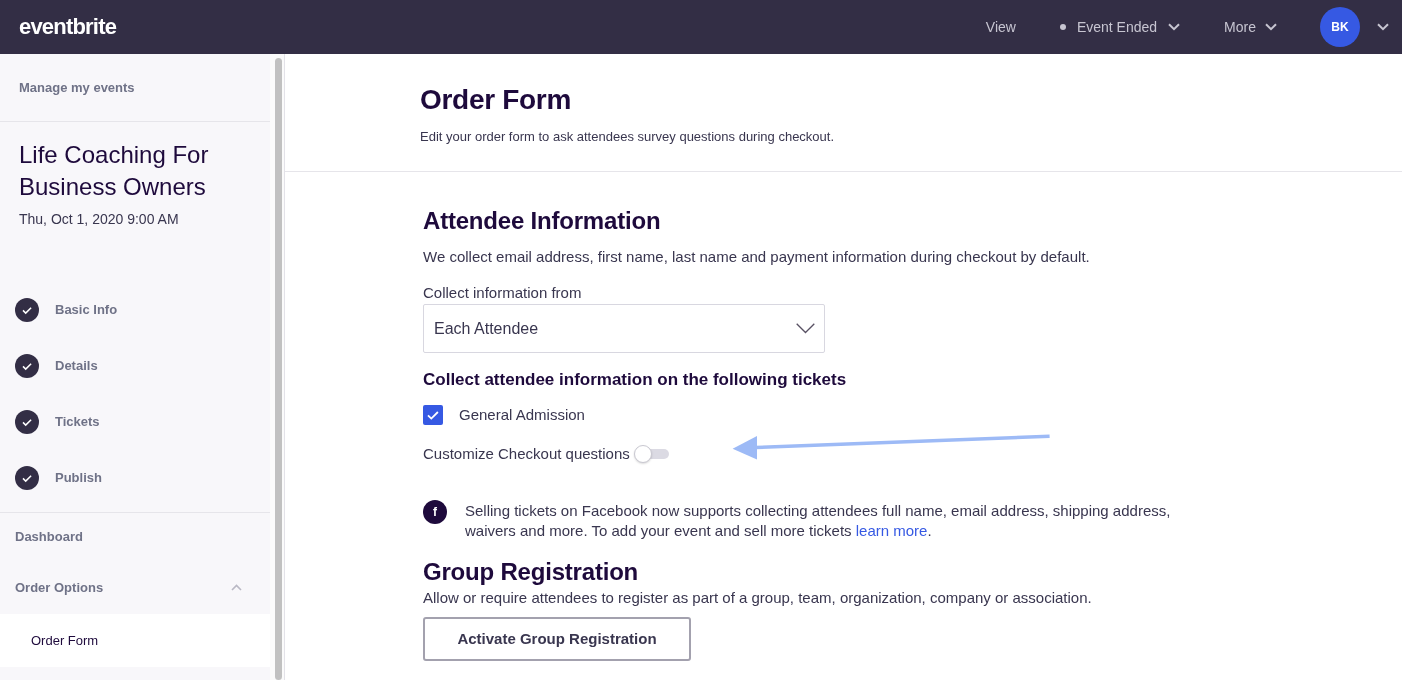 This screenshot has width=1402, height=680. I want to click on scrollbar-thumb, so click(278, 369).